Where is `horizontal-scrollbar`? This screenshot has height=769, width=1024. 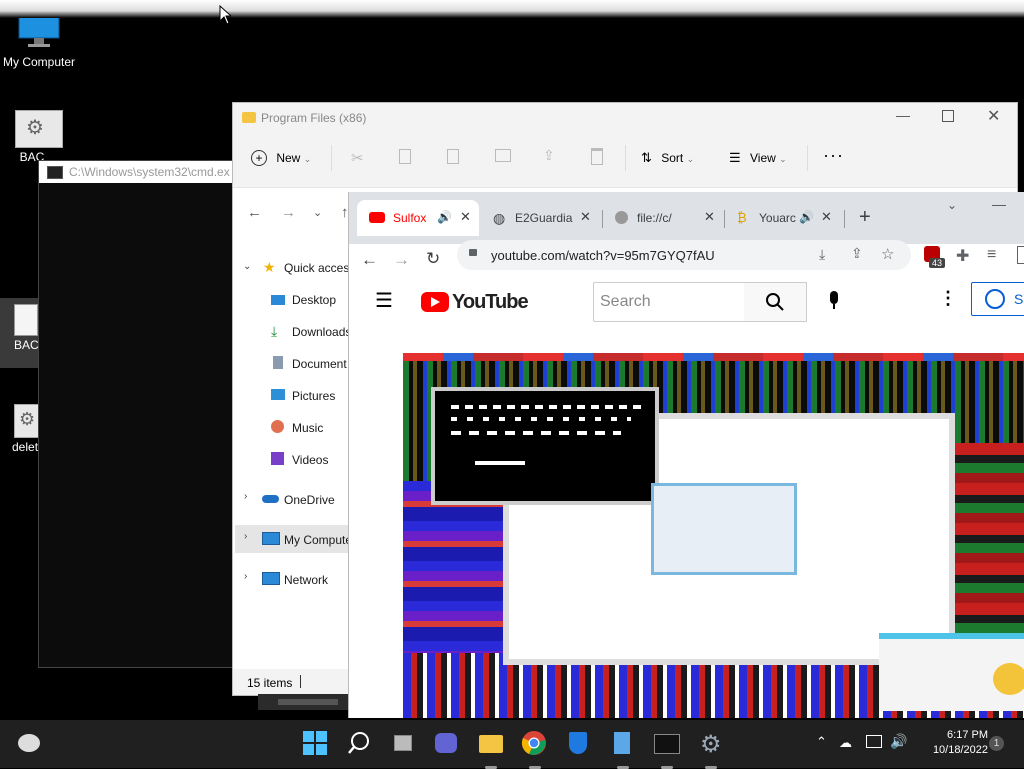
horizontal-scrollbar is located at coordinates (304, 702).